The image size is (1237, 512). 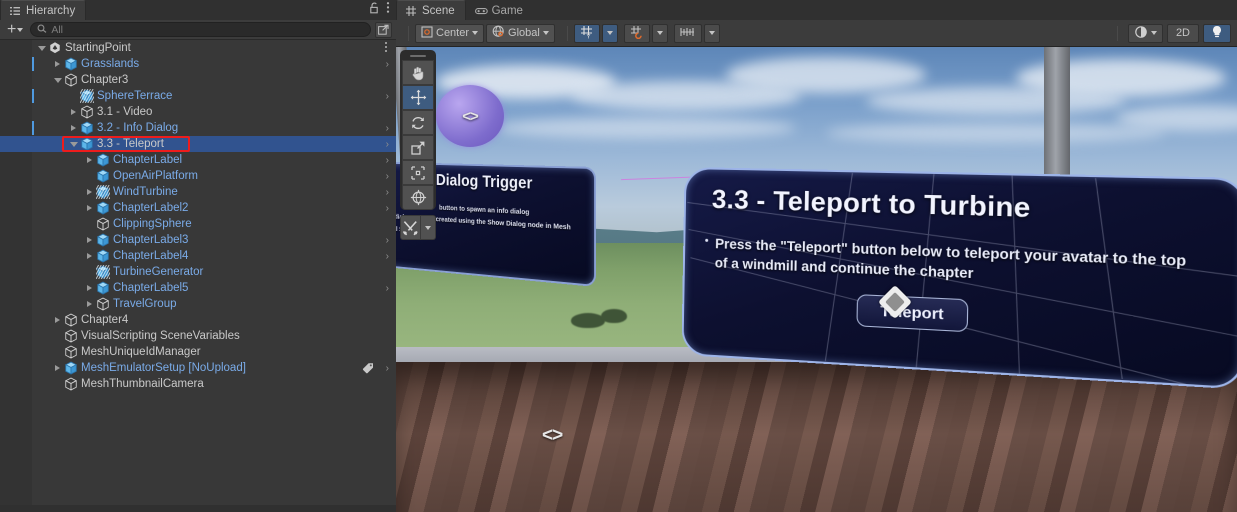 I want to click on hierarchy-row-visualscripting-scenevariables: VisualScripting SceneVariables, so click(x=198, y=336).